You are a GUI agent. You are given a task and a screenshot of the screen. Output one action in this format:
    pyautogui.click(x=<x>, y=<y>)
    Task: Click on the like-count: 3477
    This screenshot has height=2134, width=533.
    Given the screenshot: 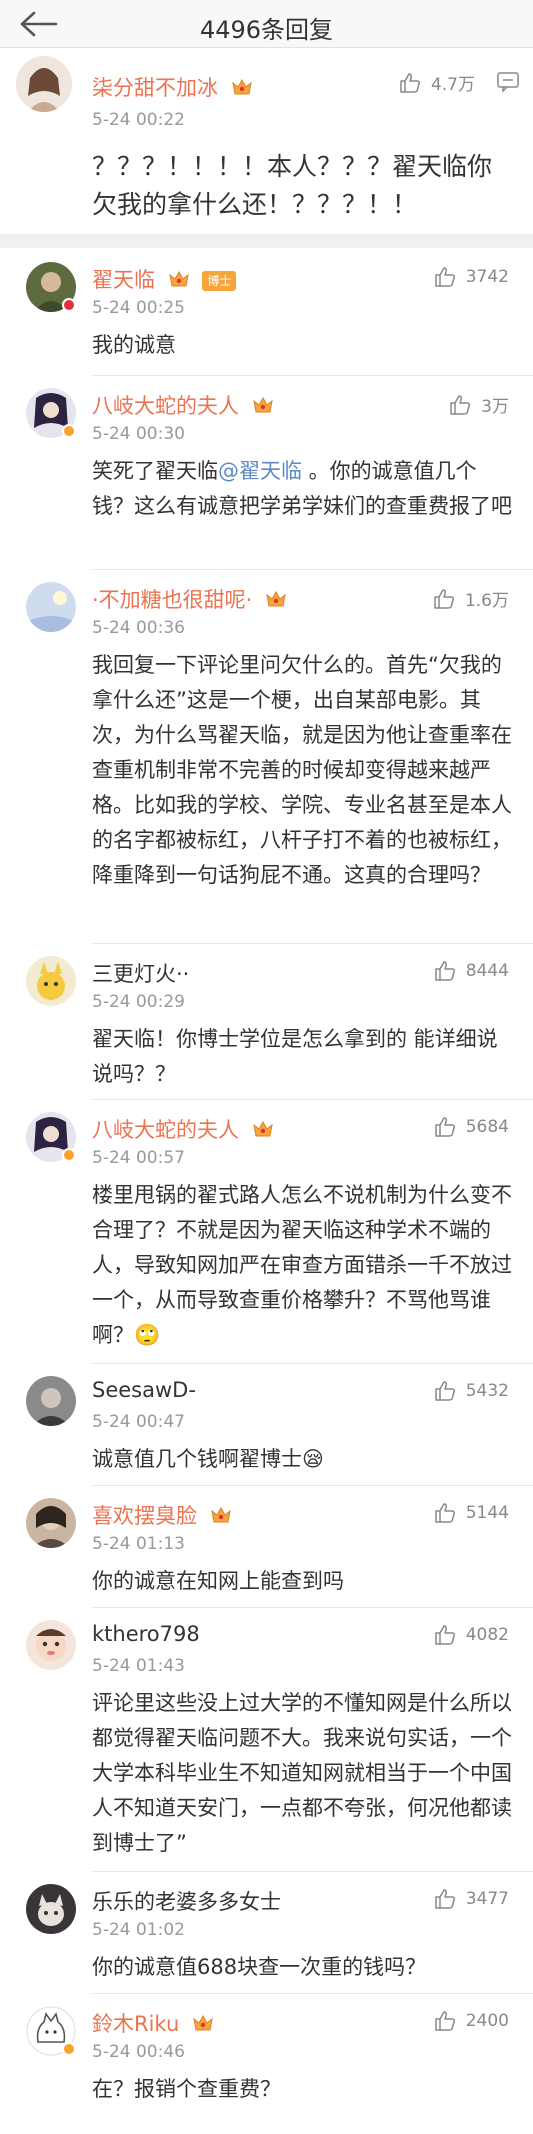 What is the action you would take?
    pyautogui.click(x=487, y=1899)
    